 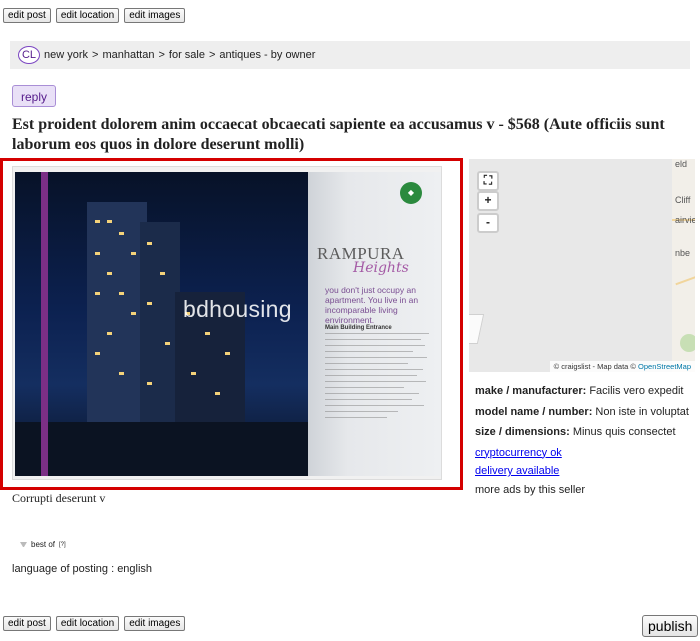 I want to click on attribute-size: size / dimensions: Minus quis consectet, so click(x=585, y=432).